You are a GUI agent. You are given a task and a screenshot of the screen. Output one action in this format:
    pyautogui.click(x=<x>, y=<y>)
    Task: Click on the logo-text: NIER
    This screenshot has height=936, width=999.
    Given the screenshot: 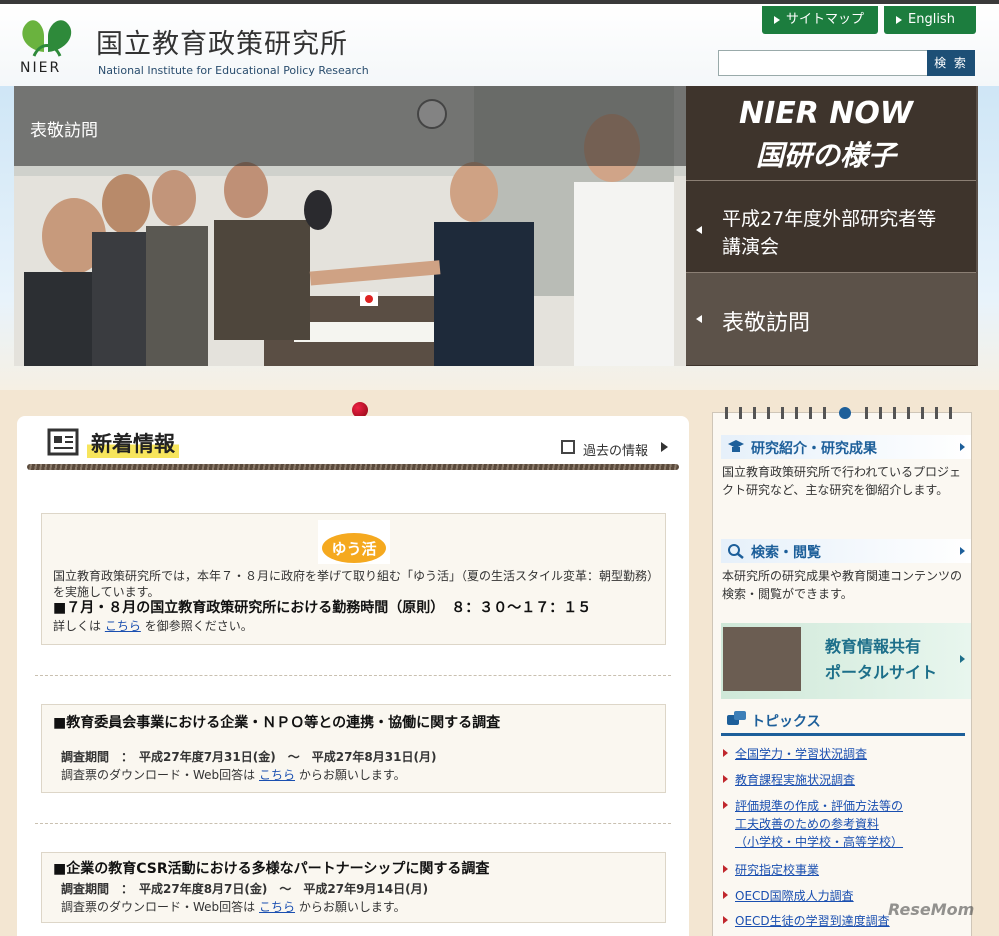 What is the action you would take?
    pyautogui.click(x=41, y=68)
    